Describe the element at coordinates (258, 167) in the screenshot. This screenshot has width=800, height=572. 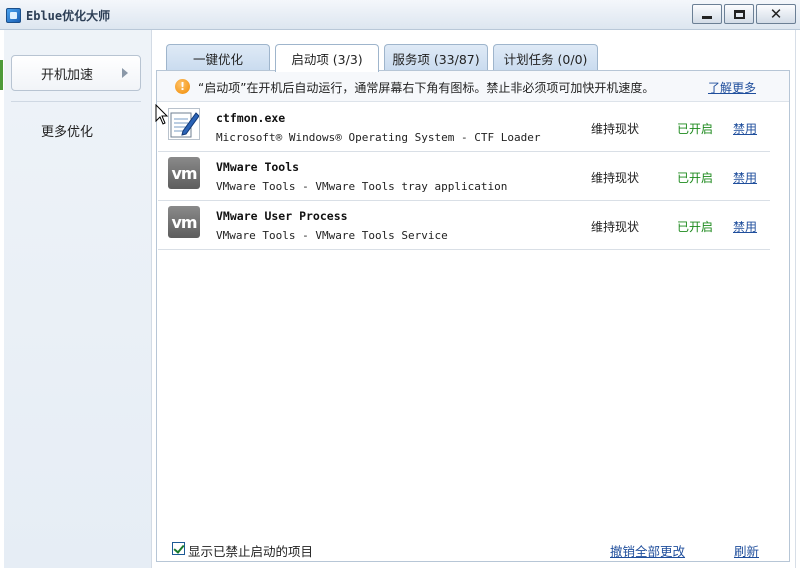
I see `item-name: VMware Tools` at that location.